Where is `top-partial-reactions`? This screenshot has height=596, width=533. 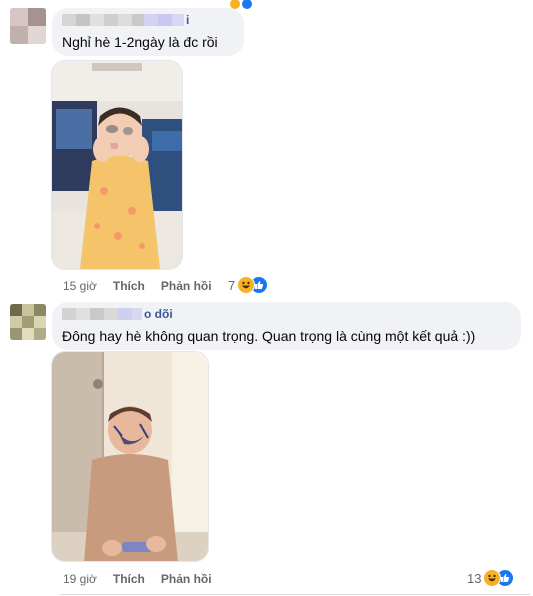
top-partial-reactions is located at coordinates (250, 4).